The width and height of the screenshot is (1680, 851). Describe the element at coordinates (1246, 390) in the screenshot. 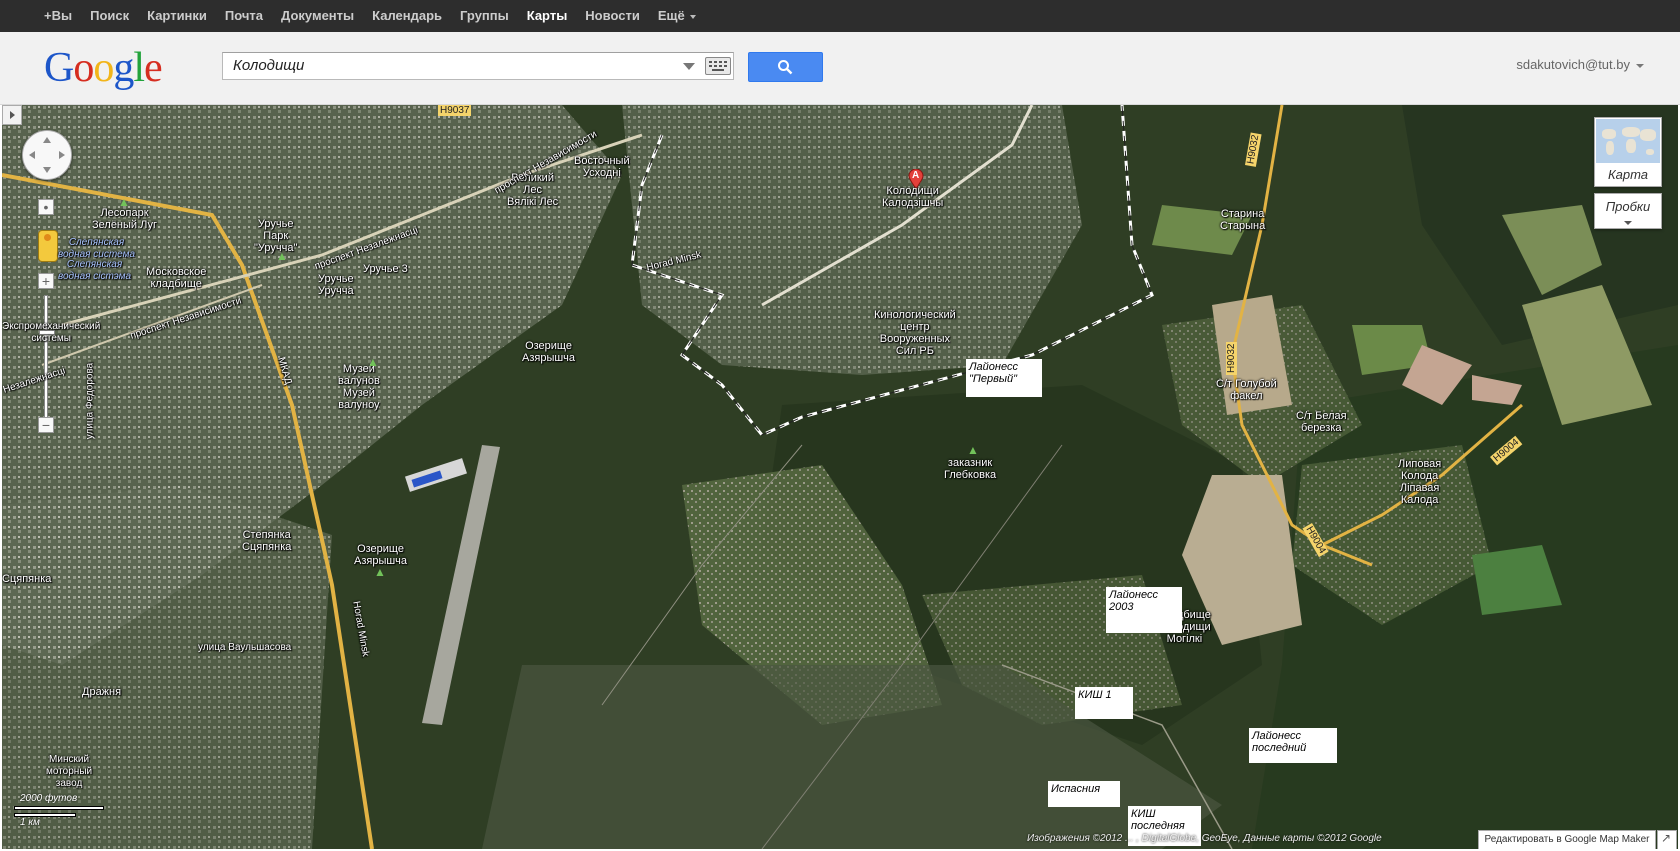

I see `place-label: С/т Голубой факел` at that location.